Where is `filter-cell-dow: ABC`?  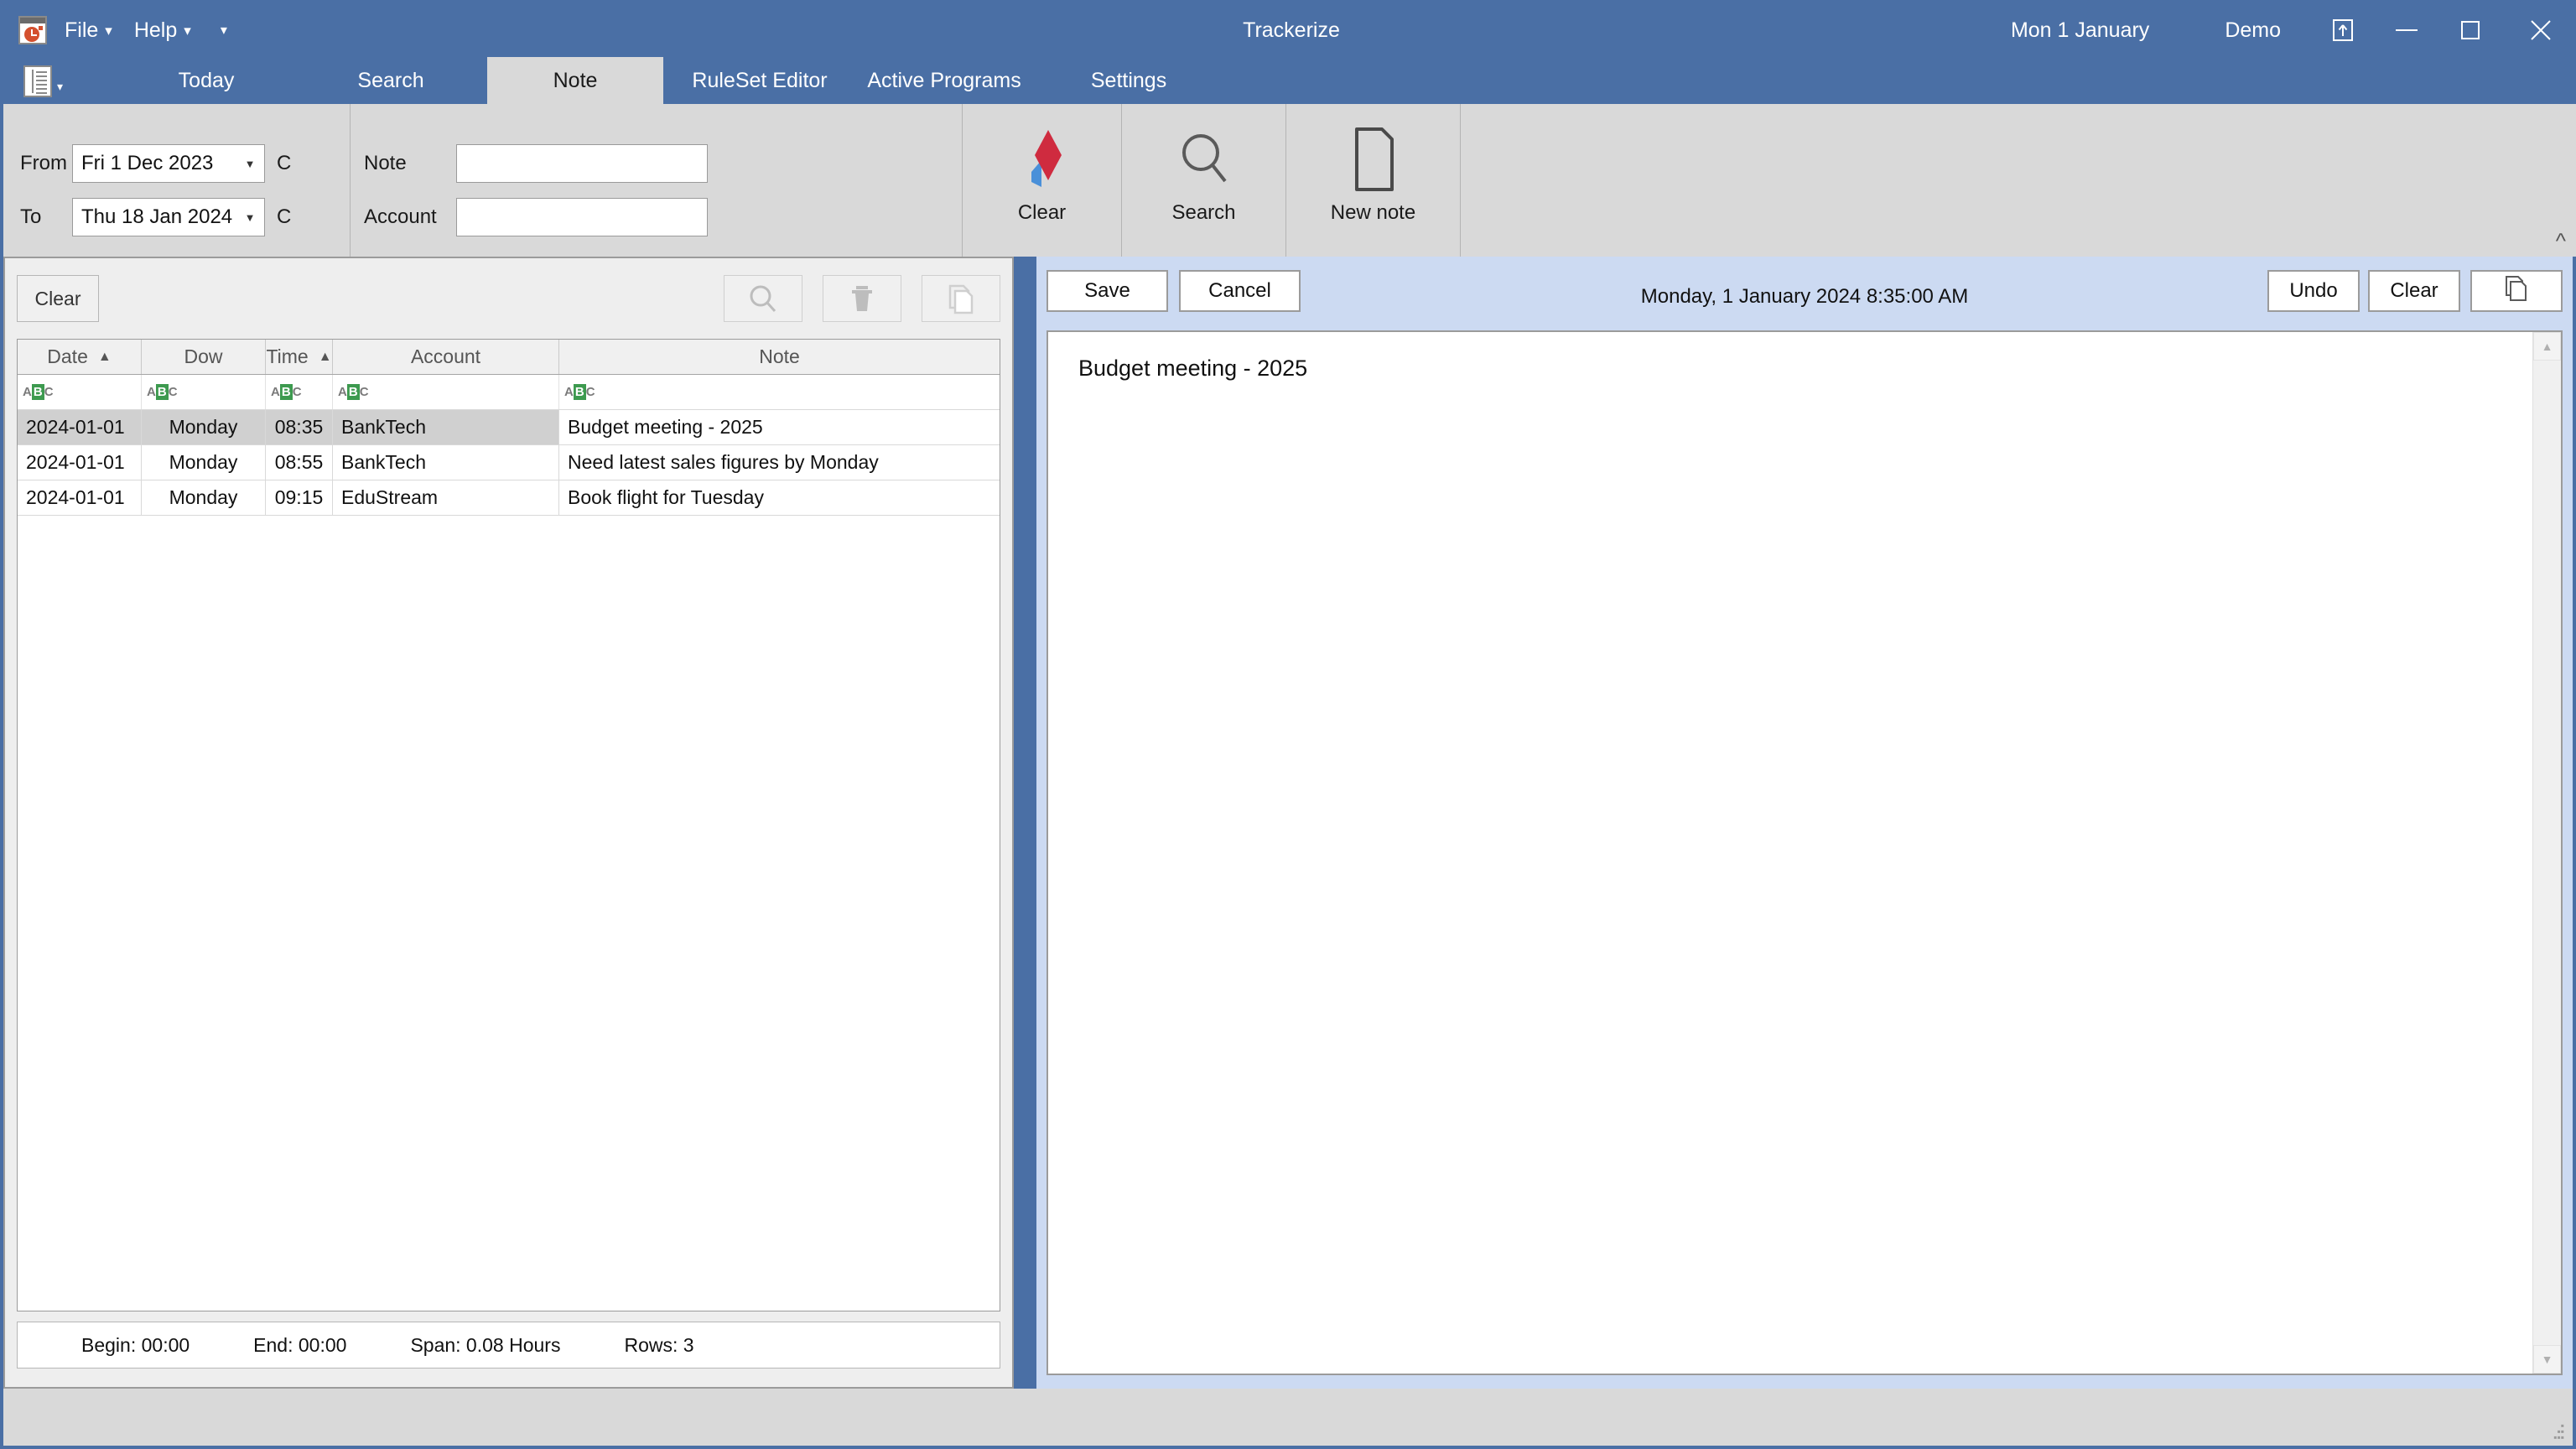 filter-cell-dow: ABC is located at coordinates (204, 392).